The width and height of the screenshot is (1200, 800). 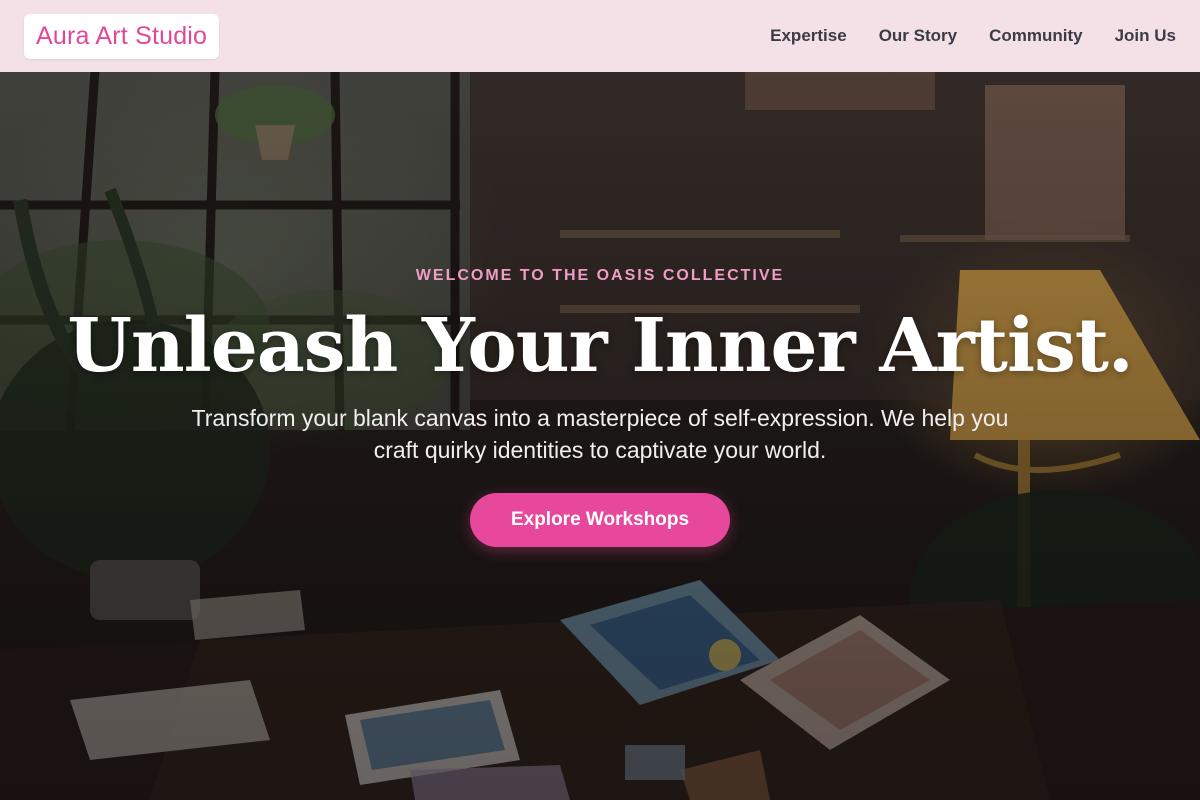 I want to click on nav-link-join-us: Join Us, so click(x=1145, y=36).